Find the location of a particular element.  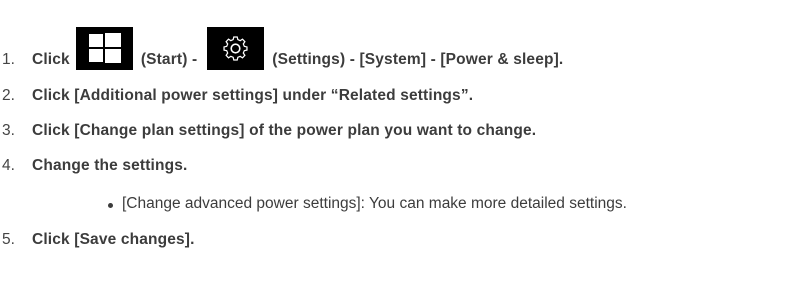

step-text: Click [Save changes]. is located at coordinates (113, 239).